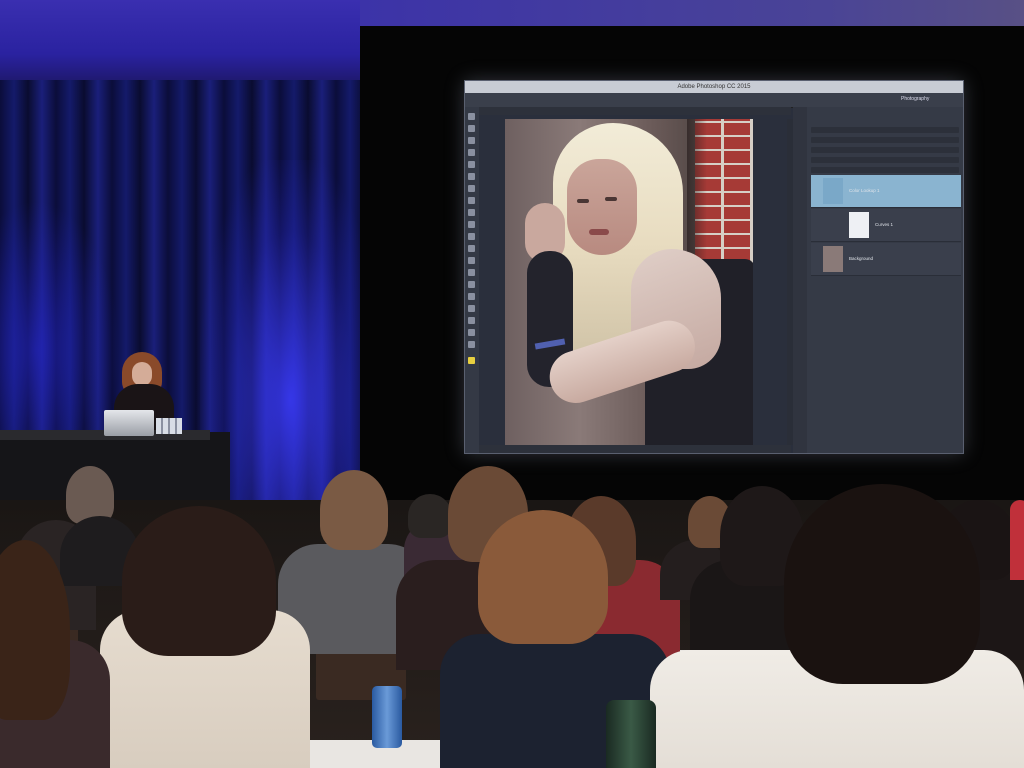  What do you see at coordinates (471, 248) in the screenshot?
I see `gradient-tool-icon` at bounding box center [471, 248].